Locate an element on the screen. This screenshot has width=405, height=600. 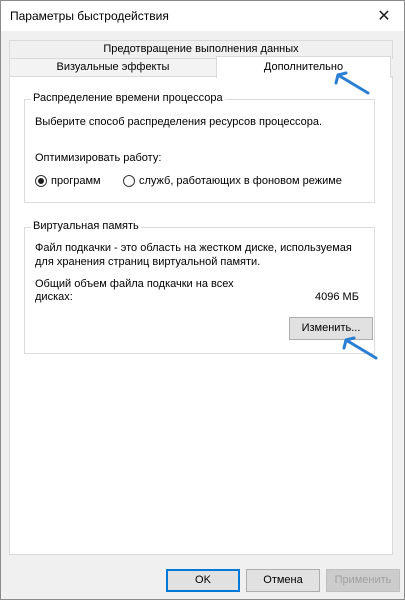
radio-background-services: служб, работающих в фоновом режиме is located at coordinates (232, 181).